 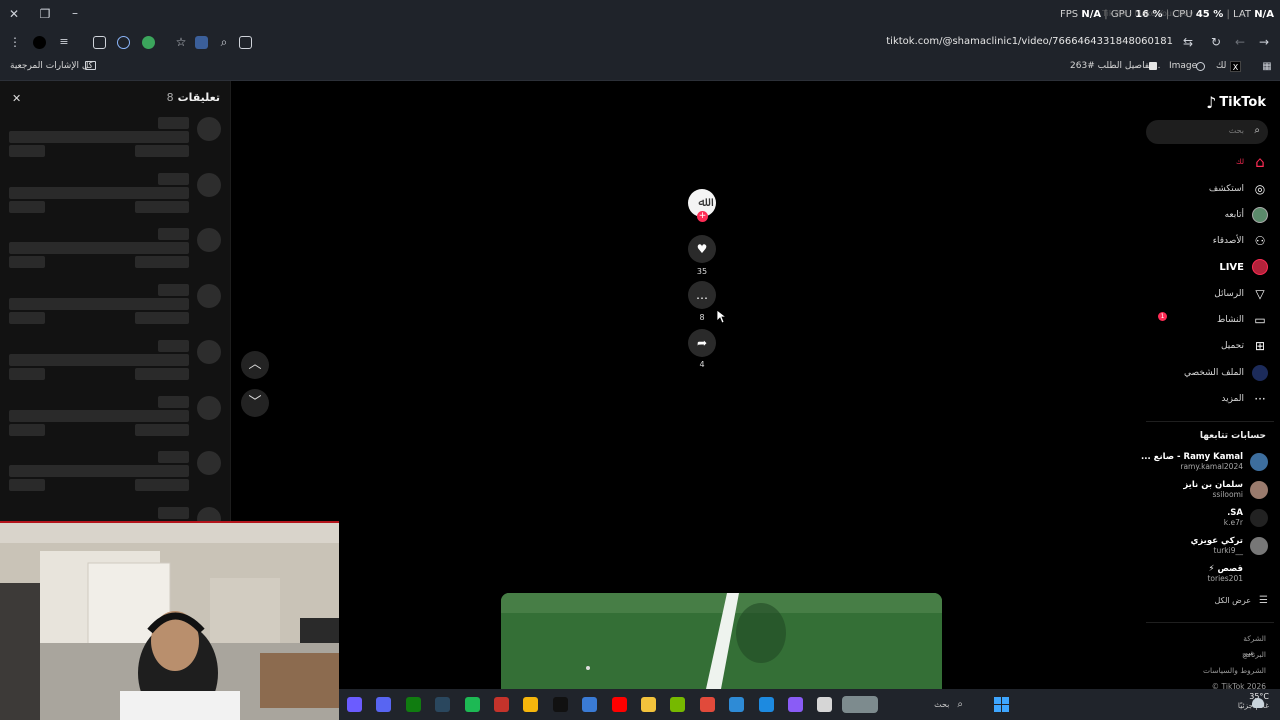 What do you see at coordinates (1240, 42) in the screenshot?
I see `back-icon: ←` at bounding box center [1240, 42].